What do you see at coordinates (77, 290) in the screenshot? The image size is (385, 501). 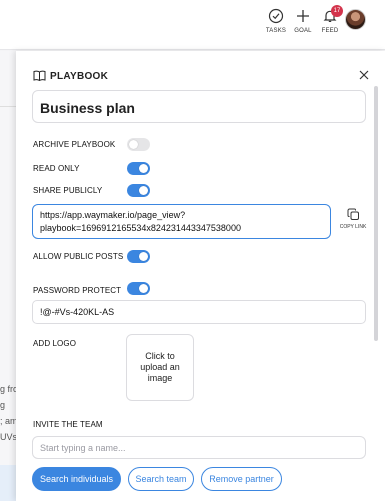 I see `password-protect-label: PASSWORD PROTECT` at bounding box center [77, 290].